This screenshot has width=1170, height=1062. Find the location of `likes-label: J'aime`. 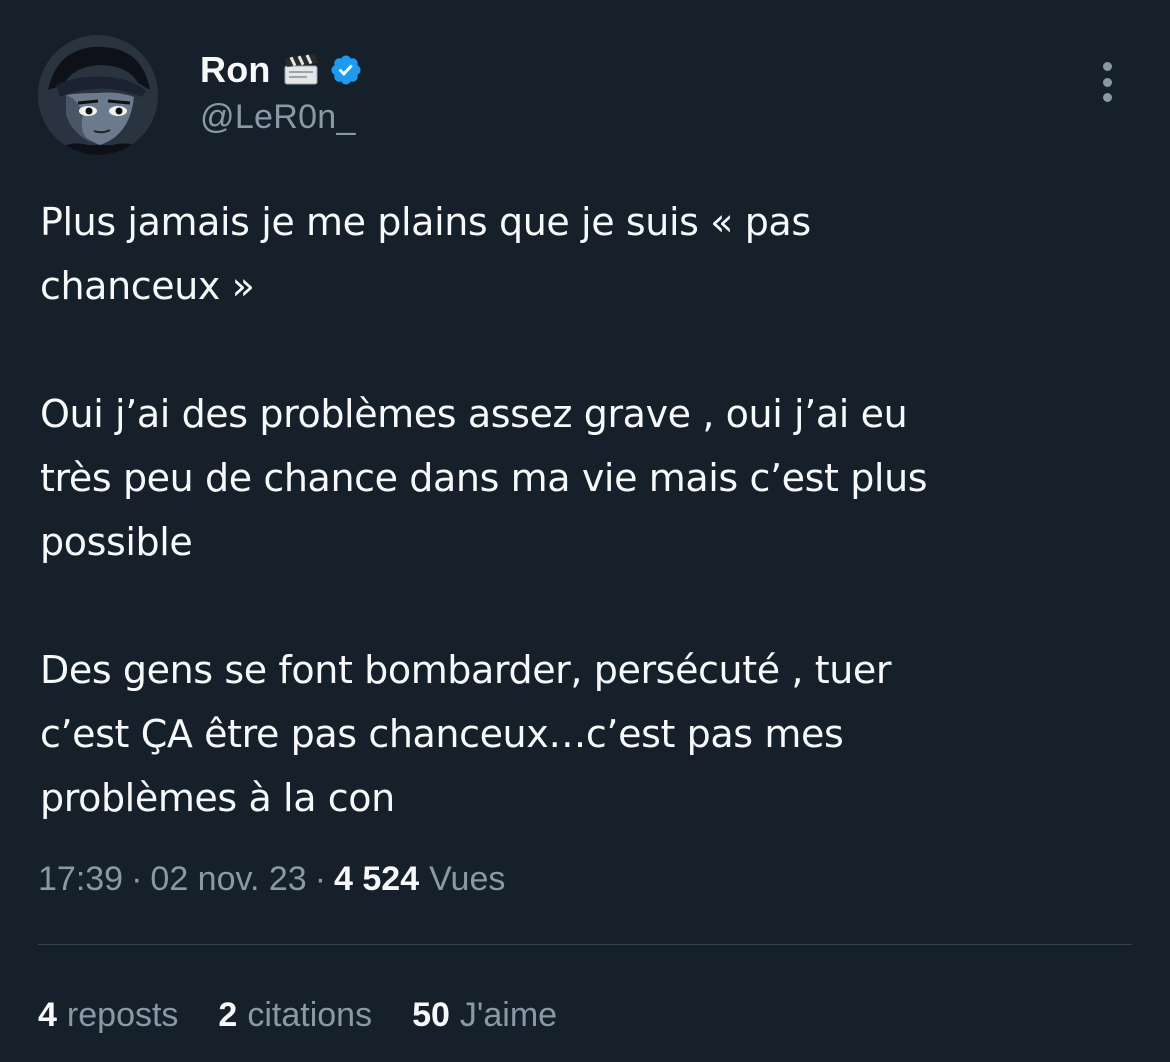

likes-label: J'aime is located at coordinates (508, 1015).